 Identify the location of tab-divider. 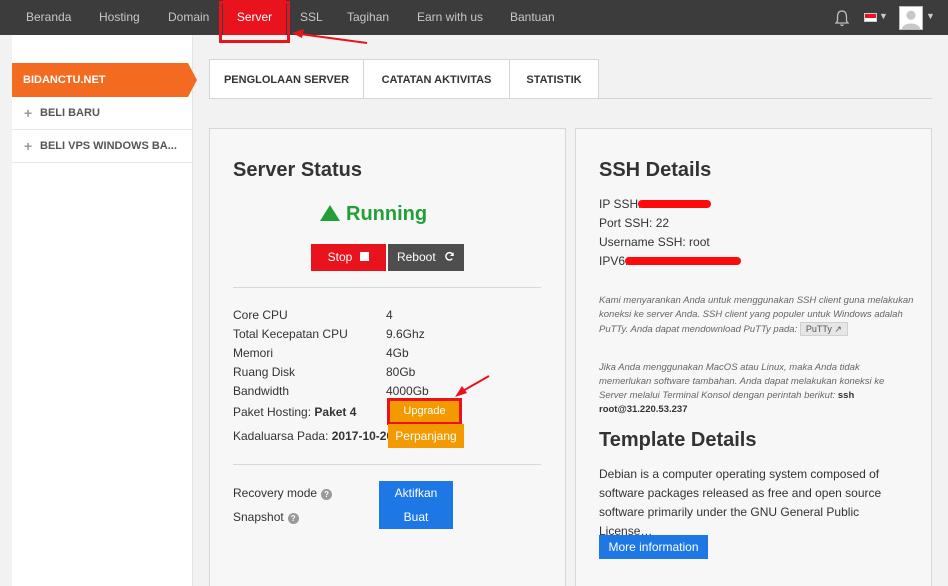
(765, 98).